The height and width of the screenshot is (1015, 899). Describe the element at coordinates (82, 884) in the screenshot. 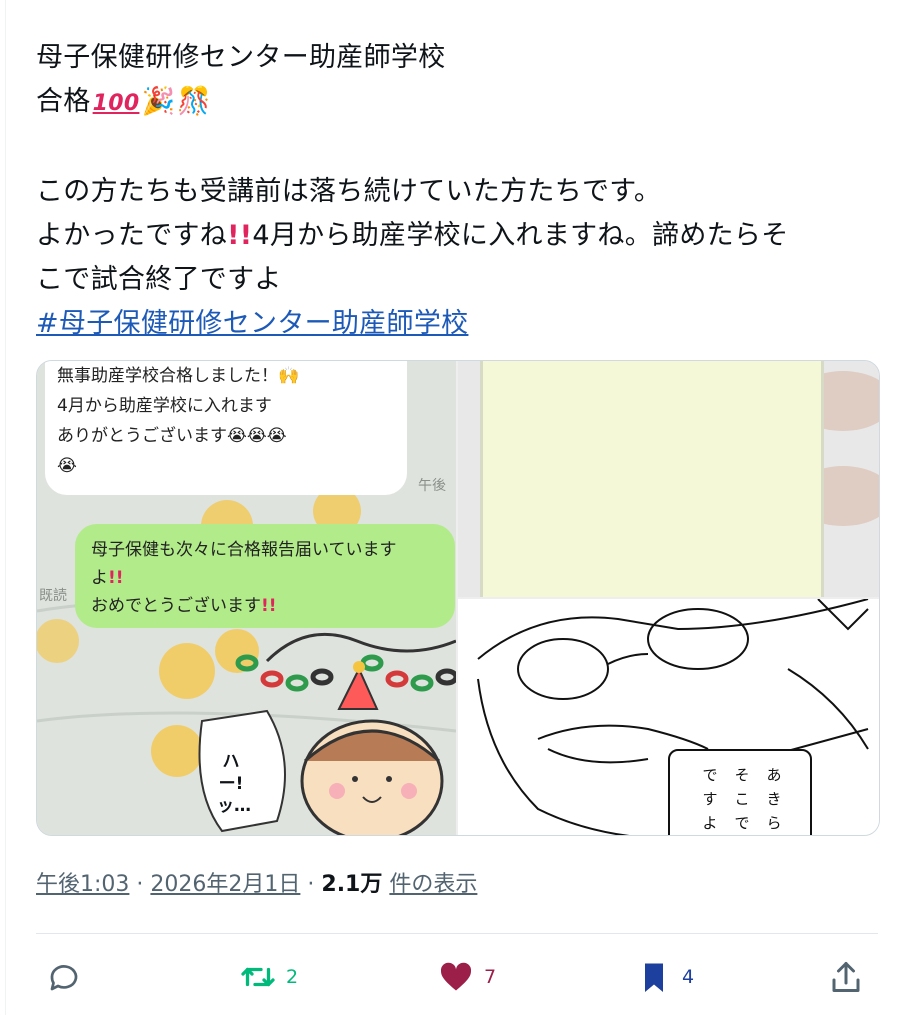

I see `post-time-link: 午後1:03` at that location.